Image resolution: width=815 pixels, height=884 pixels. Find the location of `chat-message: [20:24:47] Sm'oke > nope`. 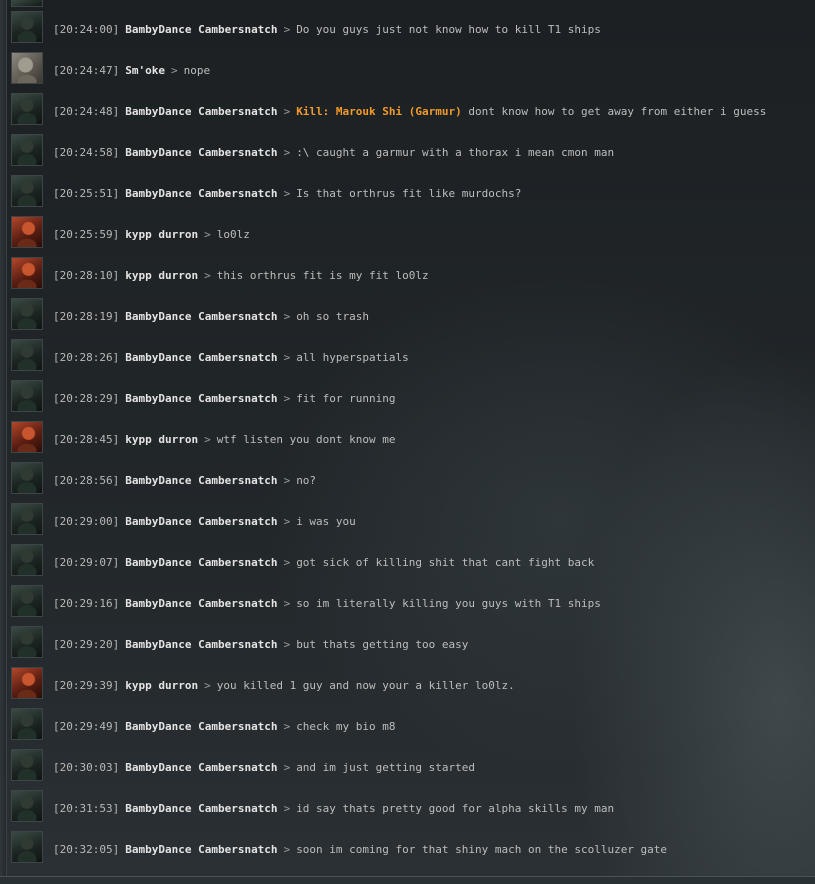

chat-message: [20:24:47] Sm'oke > nope is located at coordinates (410, 68).